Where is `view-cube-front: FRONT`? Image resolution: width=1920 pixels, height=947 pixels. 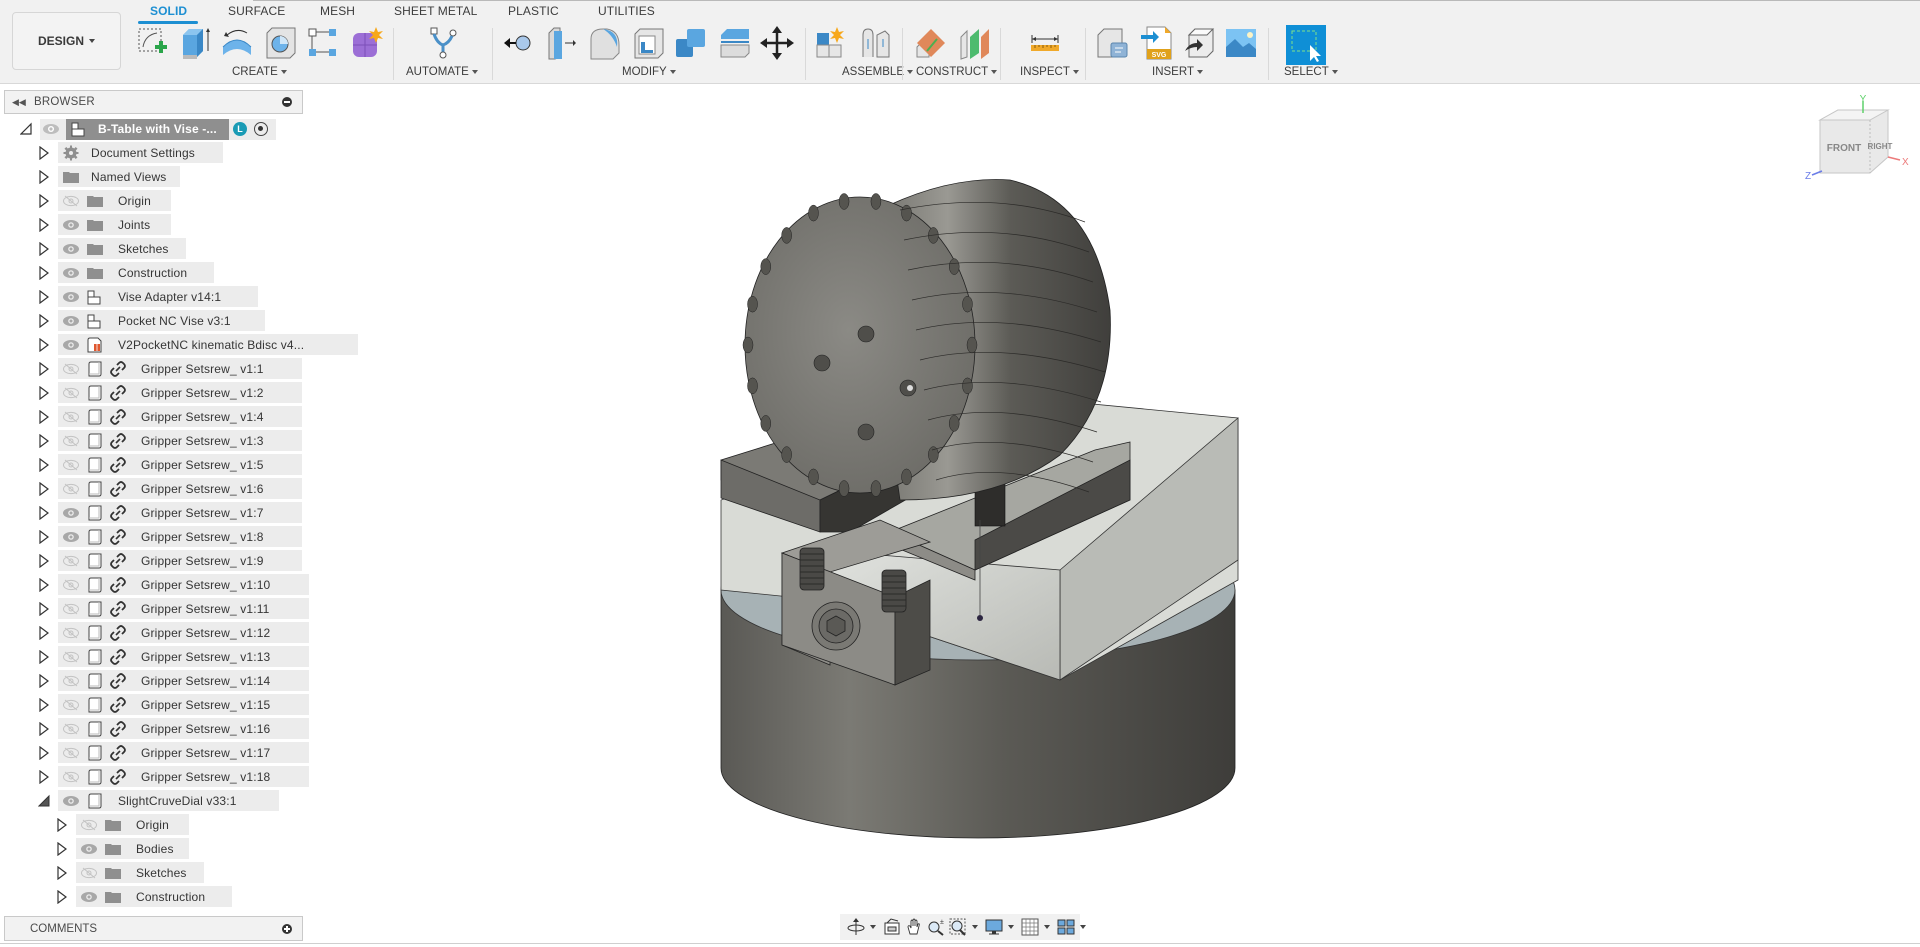 view-cube-front: FRONT is located at coordinates (1844, 148).